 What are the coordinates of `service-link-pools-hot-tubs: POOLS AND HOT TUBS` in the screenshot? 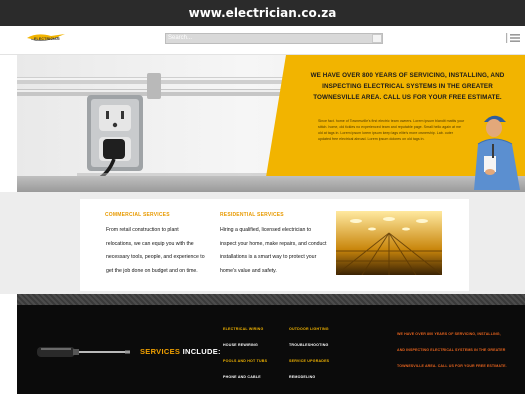 It's located at (245, 361).